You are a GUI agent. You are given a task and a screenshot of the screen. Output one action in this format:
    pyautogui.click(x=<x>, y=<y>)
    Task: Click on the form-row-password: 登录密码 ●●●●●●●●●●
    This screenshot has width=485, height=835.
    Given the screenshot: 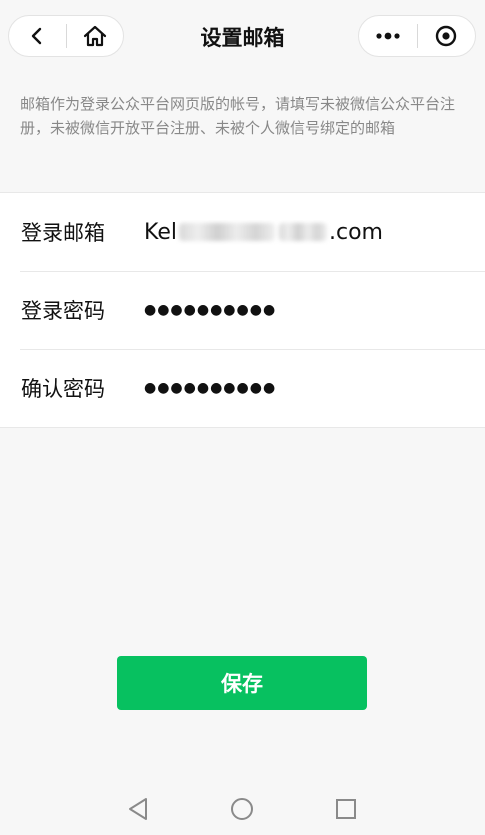 What is the action you would take?
    pyautogui.click(x=242, y=310)
    